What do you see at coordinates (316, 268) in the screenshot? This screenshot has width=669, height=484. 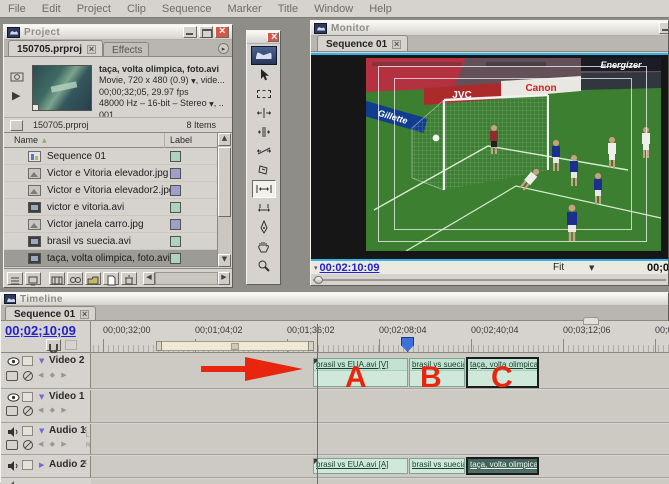 I see `disclosure-icon: ▾` at bounding box center [316, 268].